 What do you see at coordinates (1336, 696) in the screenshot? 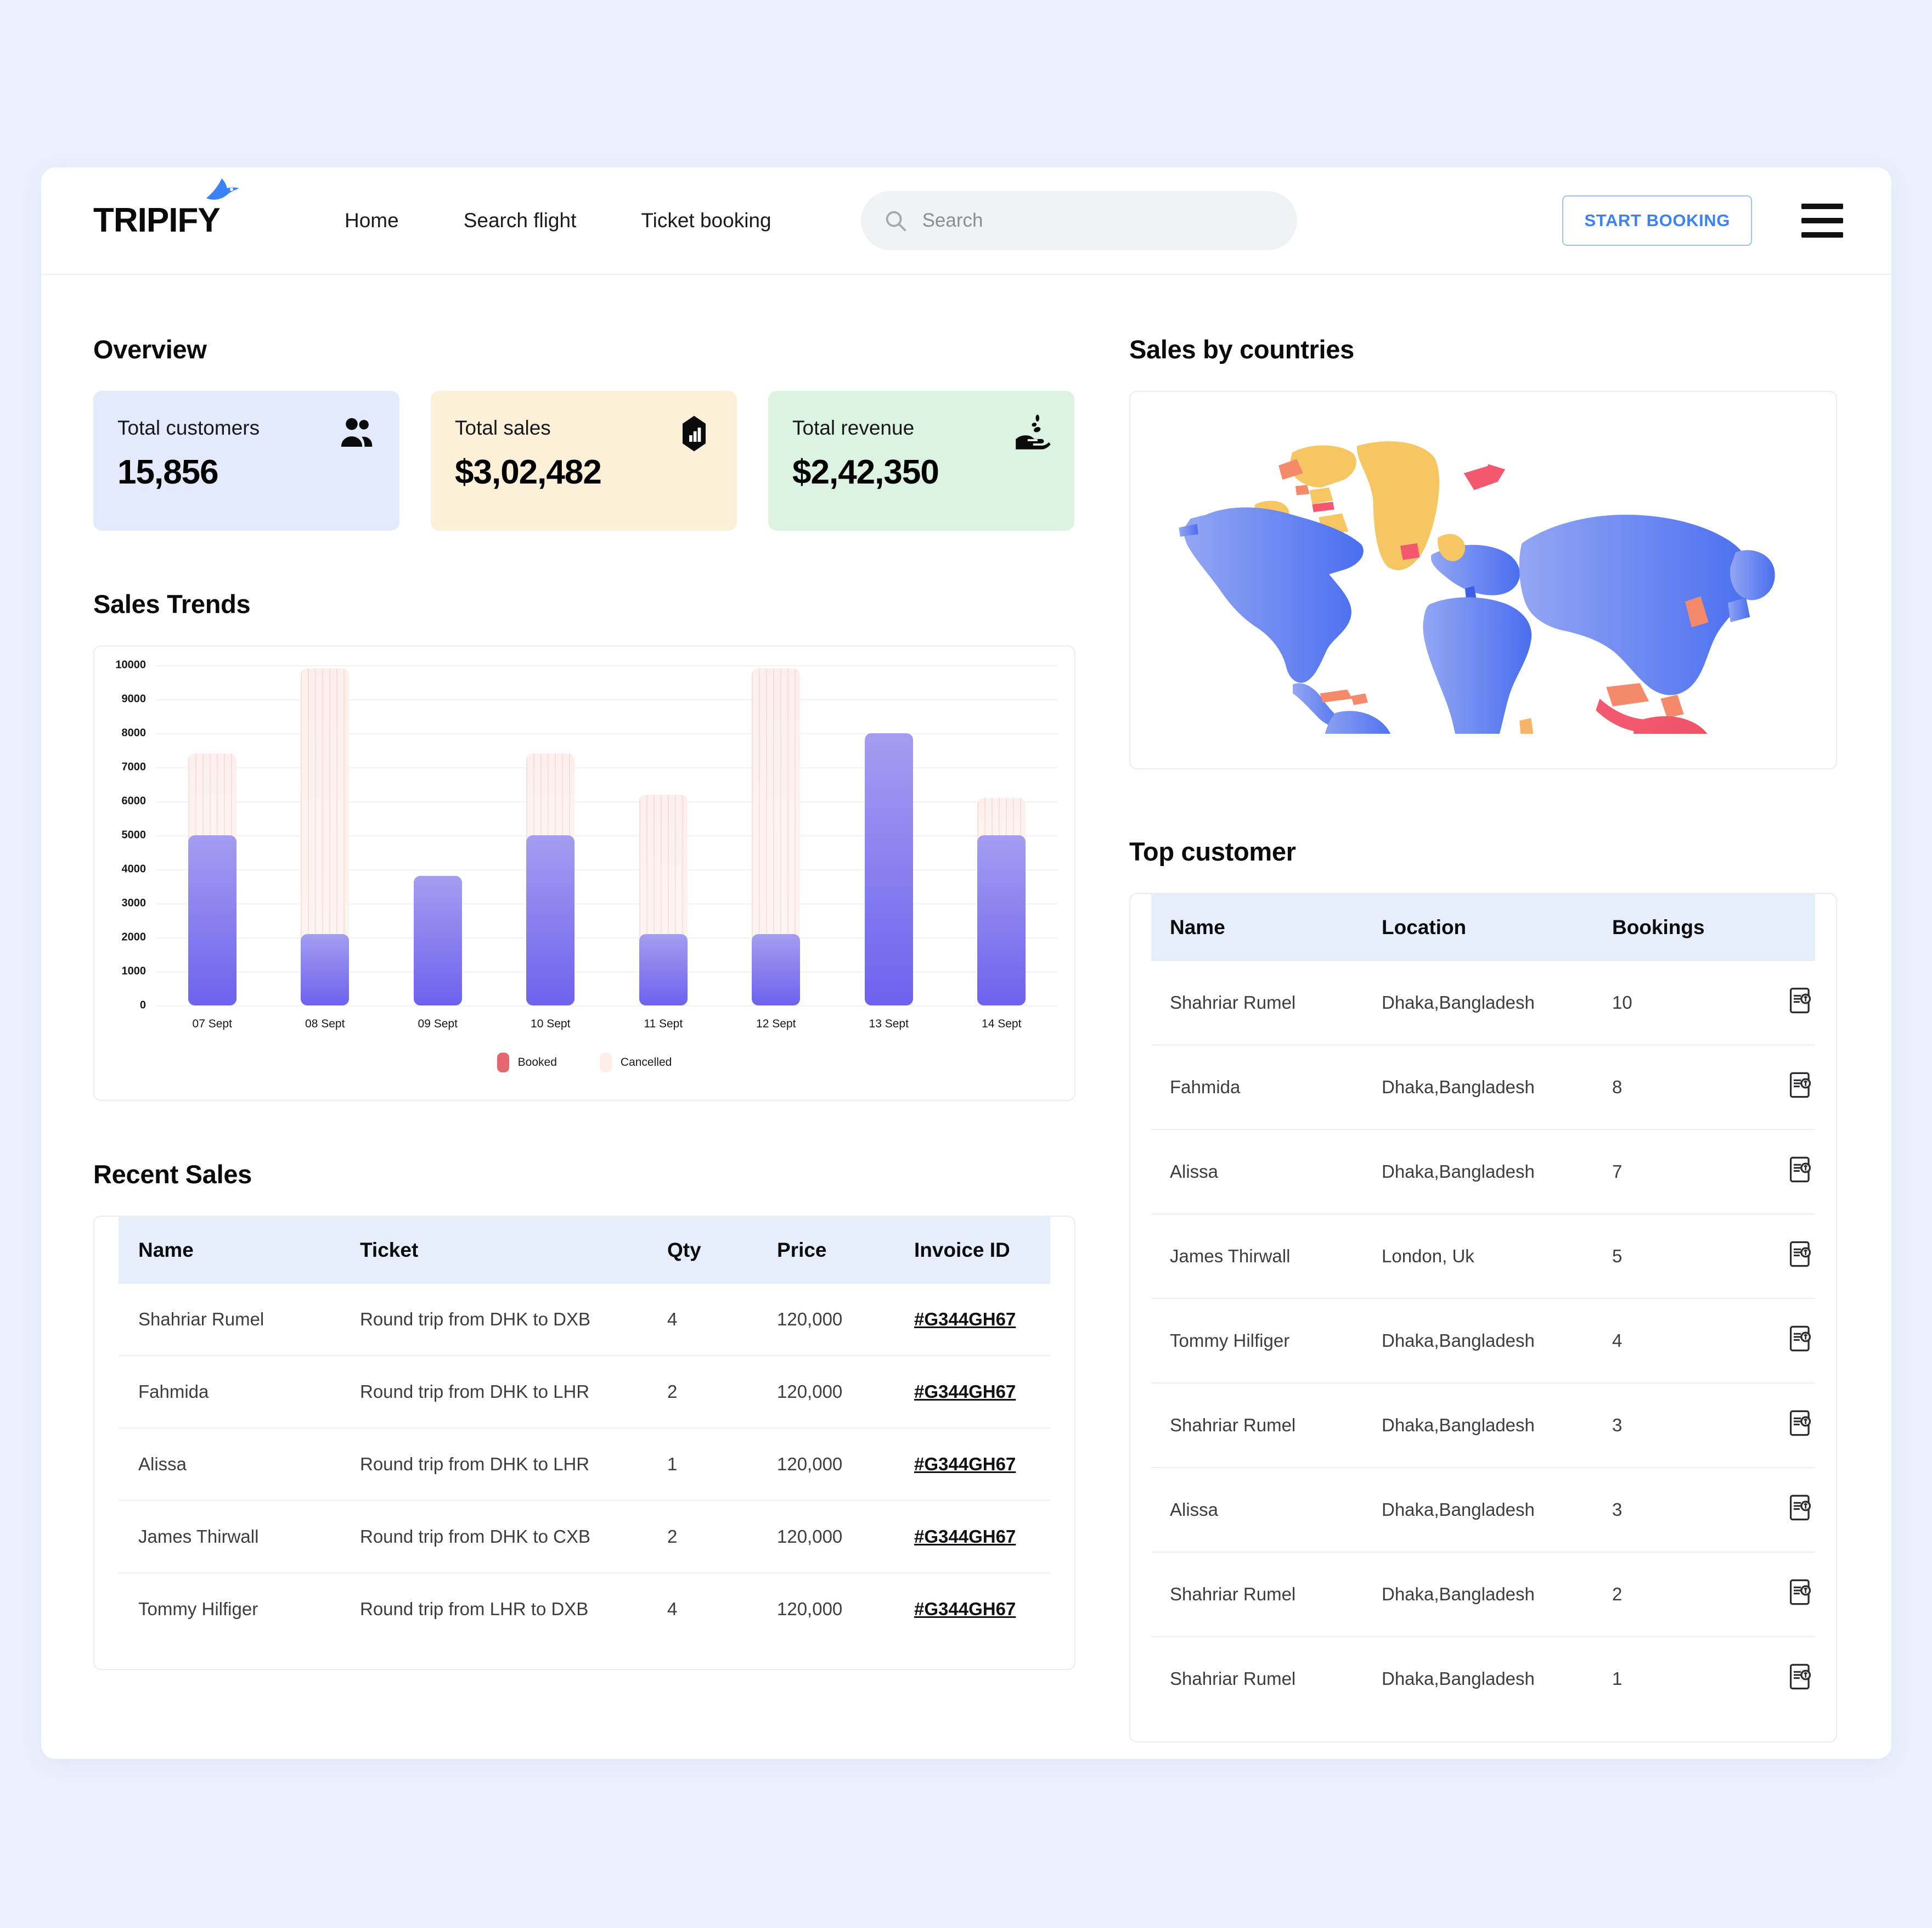
I see `map-region-caribbean` at bounding box center [1336, 696].